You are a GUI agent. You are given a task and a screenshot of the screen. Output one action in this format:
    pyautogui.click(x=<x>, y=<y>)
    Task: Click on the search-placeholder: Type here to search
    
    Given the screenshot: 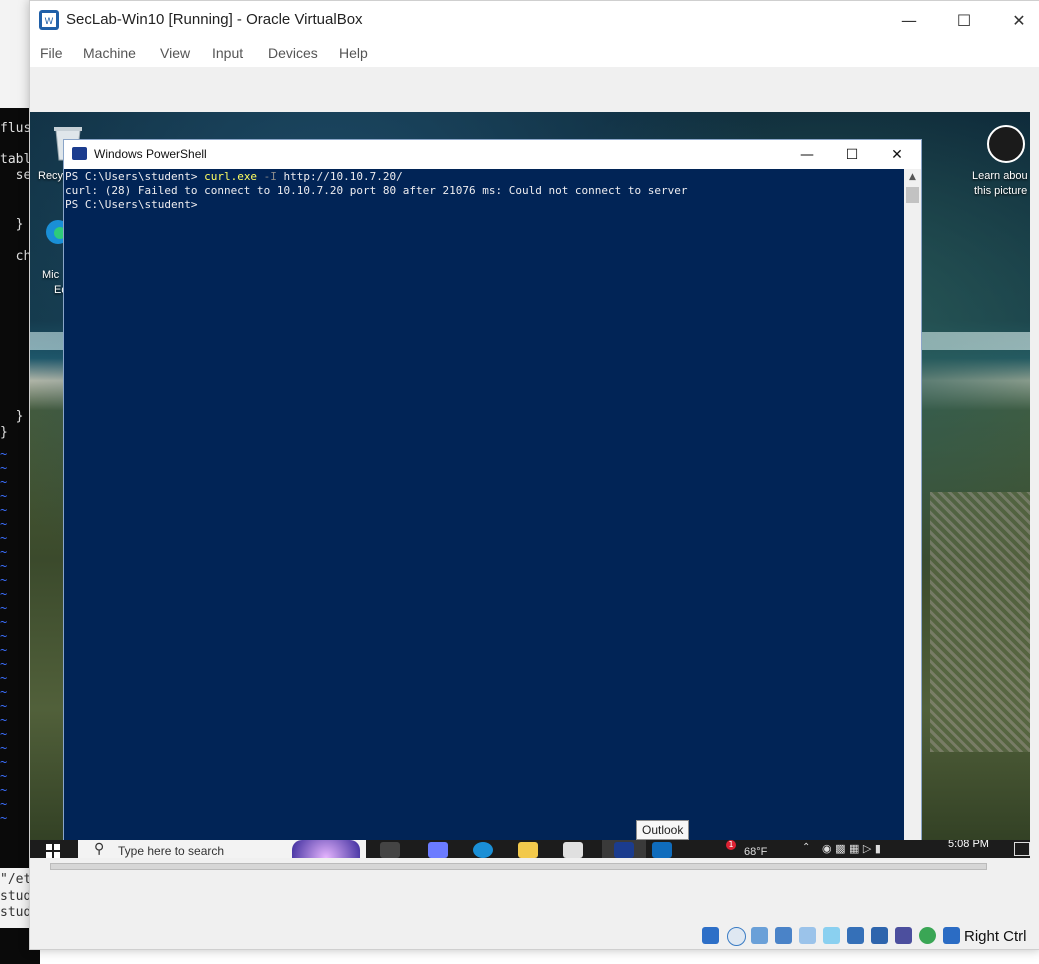 What is the action you would take?
    pyautogui.click(x=171, y=851)
    